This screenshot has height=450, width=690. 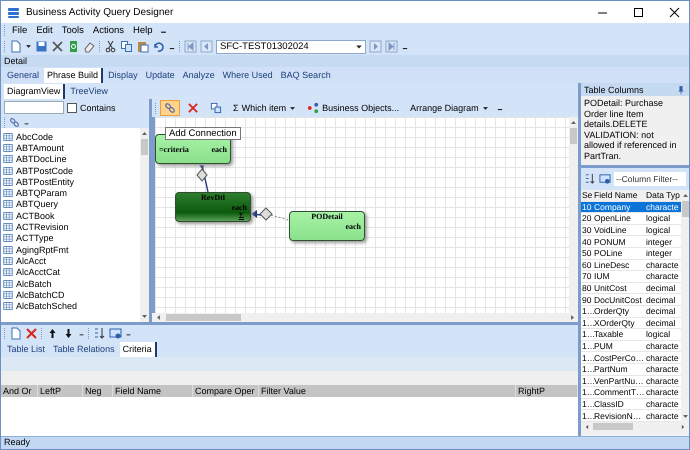 I want to click on tab: Display, so click(x=123, y=75).